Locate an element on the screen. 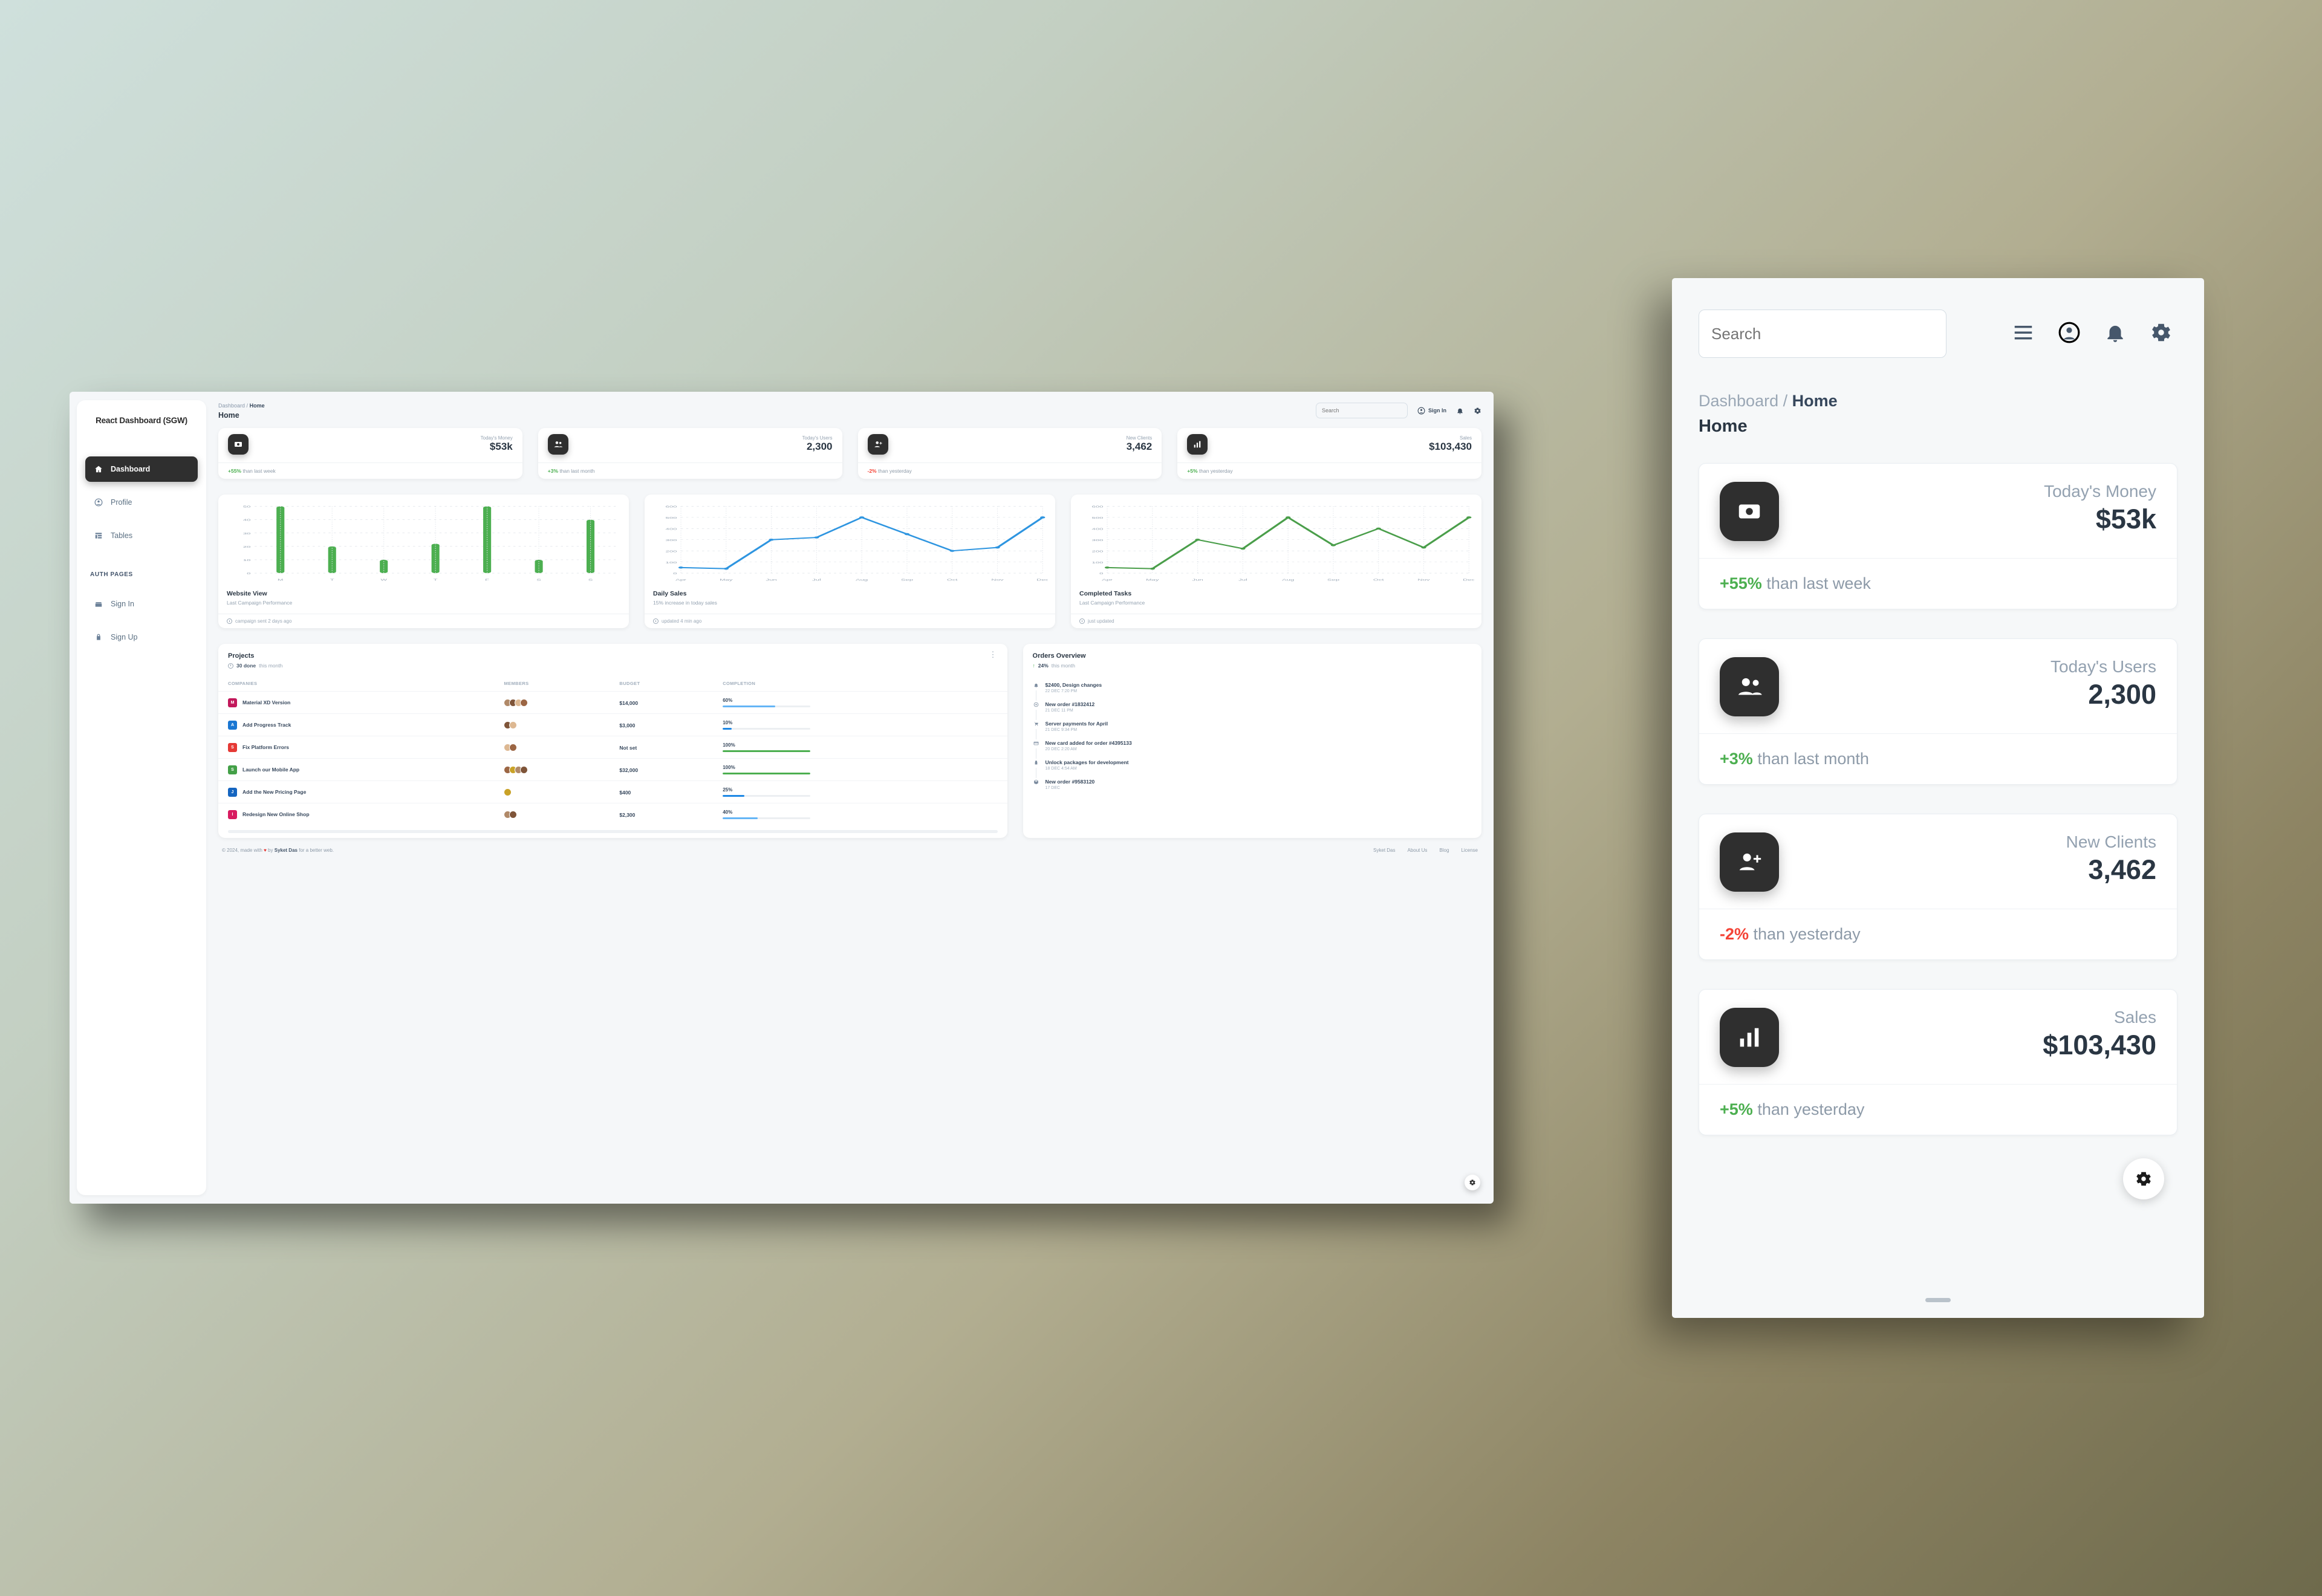 Image resolution: width=2322 pixels, height=1596 pixels. project-logo-icon: S is located at coordinates (233, 747).